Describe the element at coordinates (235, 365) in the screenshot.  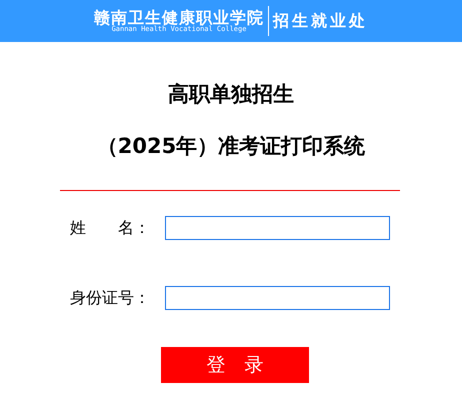
I see `login-button: 登 录` at that location.